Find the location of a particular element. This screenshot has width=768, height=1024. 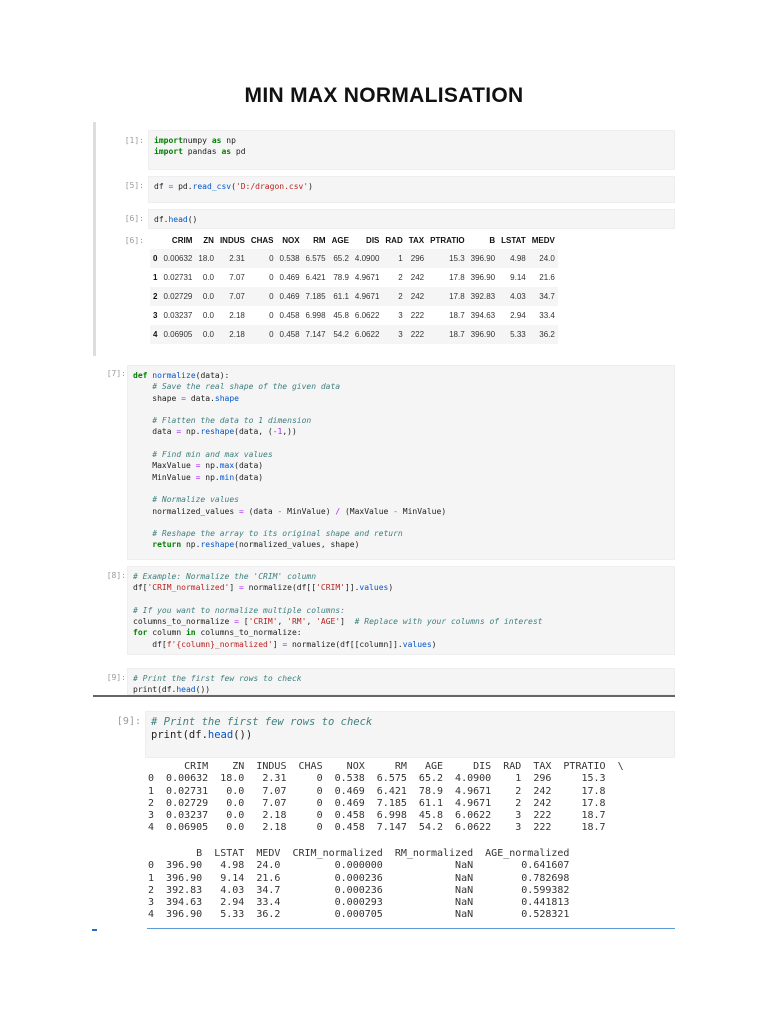

code-token: 'RM' is located at coordinates (297, 622).